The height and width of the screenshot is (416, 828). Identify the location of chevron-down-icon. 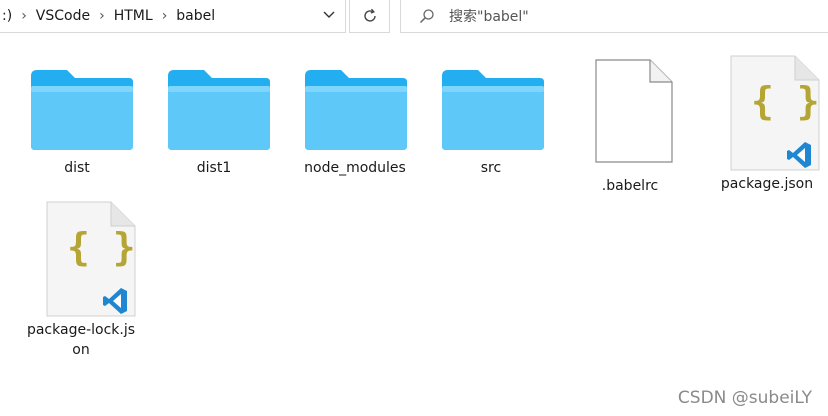
(329, 14).